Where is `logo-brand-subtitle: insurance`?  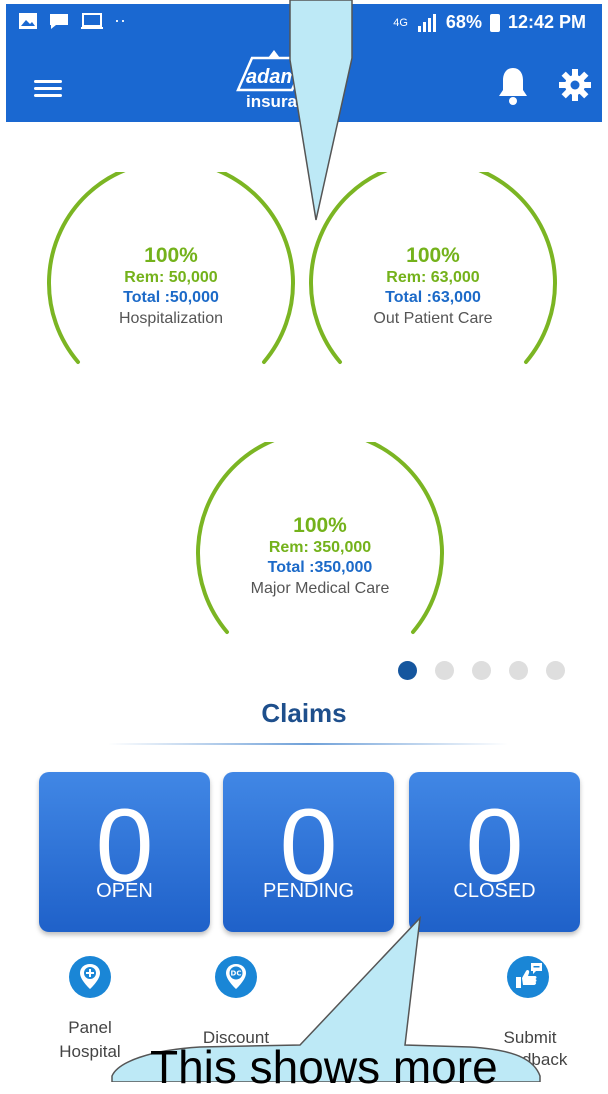
logo-brand-subtitle: insurance is located at coordinates (286, 101).